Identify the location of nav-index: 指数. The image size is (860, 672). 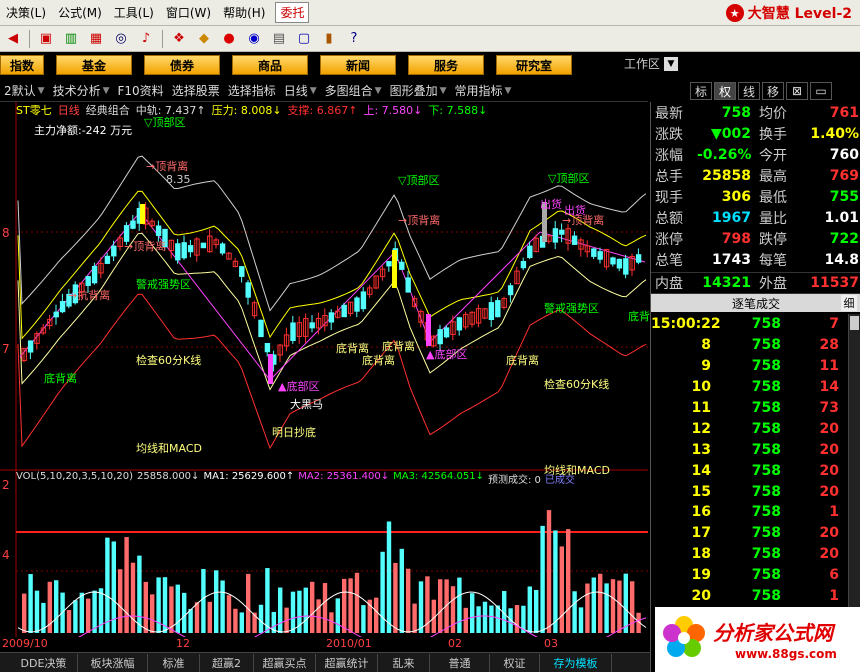
(22, 65).